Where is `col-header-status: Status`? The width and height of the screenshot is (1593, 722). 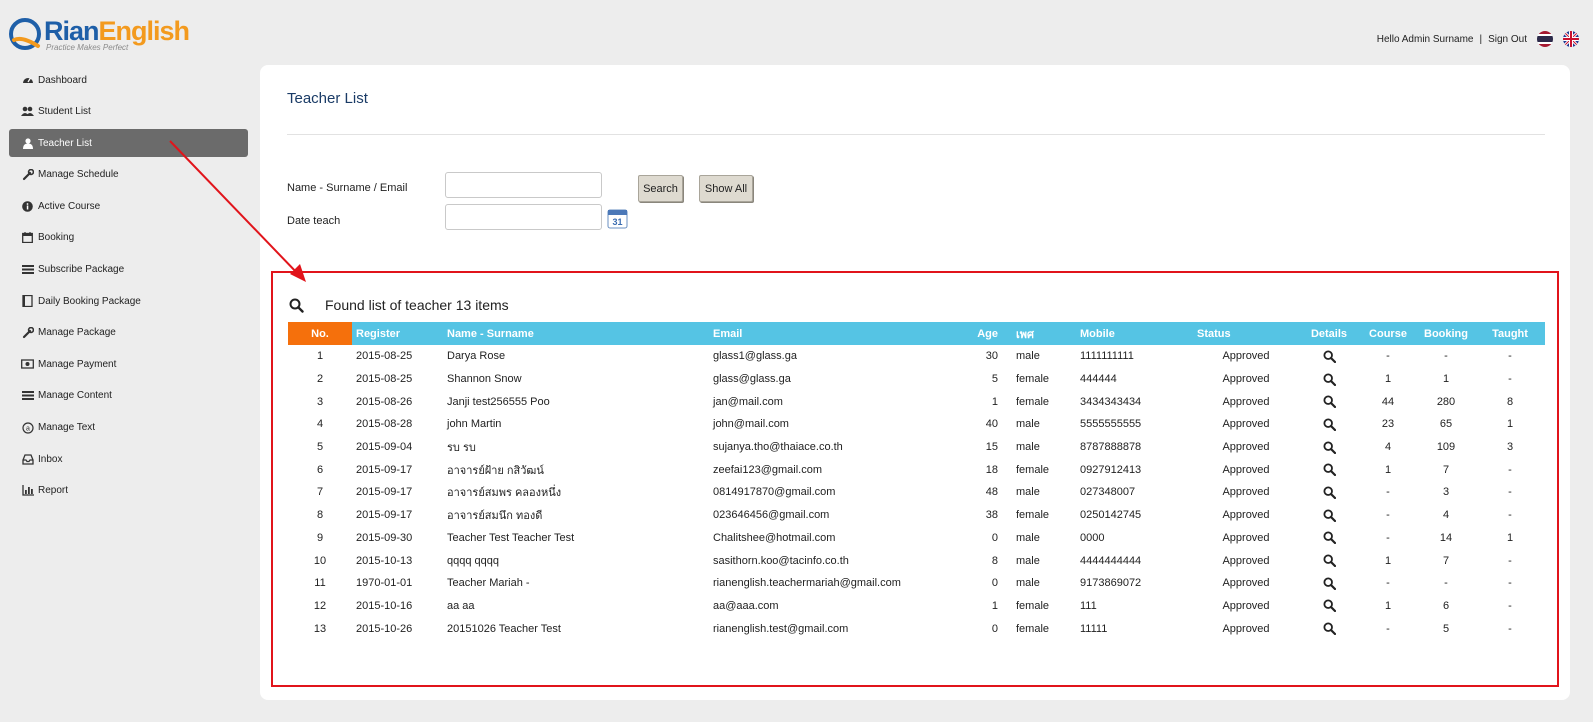
col-header-status: Status is located at coordinates (1246, 333).